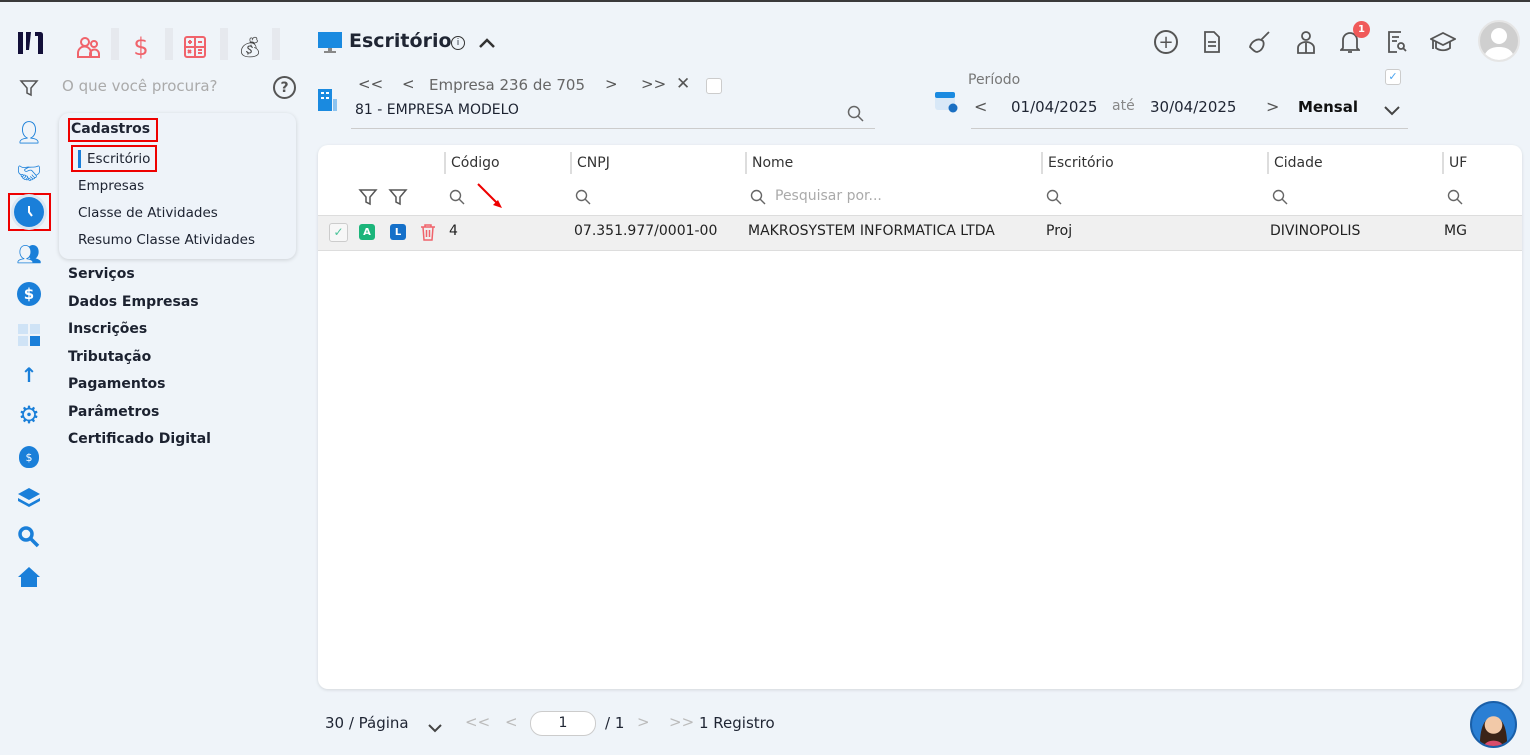 The width and height of the screenshot is (1530, 755). I want to click on magnifier-icon, so click(29, 537).